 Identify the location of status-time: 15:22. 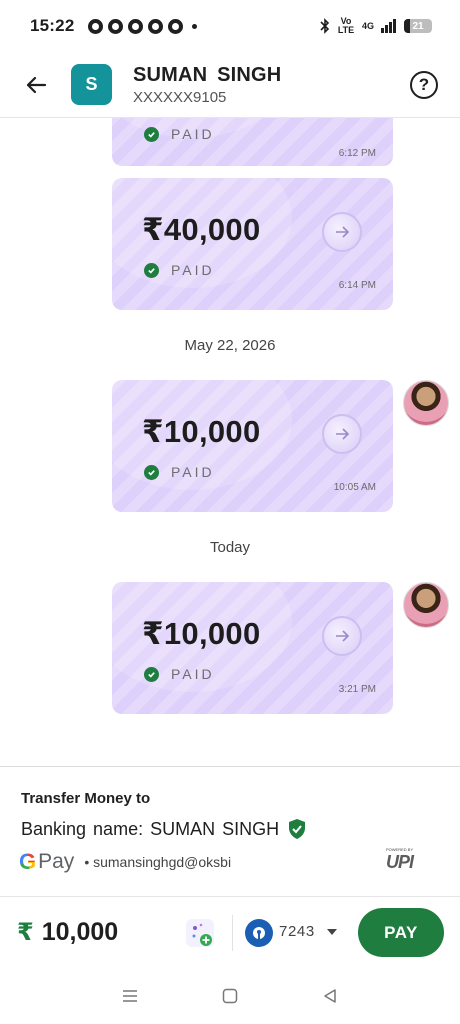
(52, 25).